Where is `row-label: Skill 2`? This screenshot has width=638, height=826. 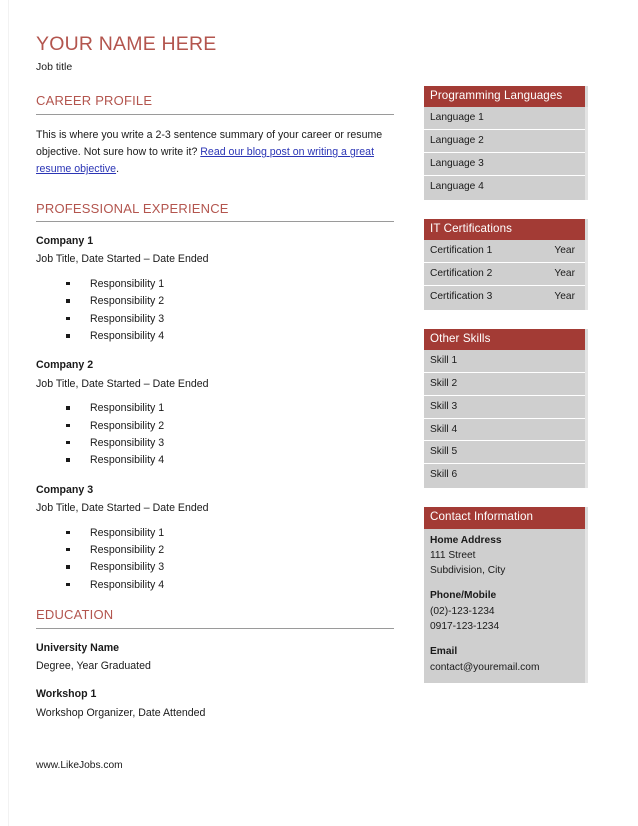 row-label: Skill 2 is located at coordinates (444, 384).